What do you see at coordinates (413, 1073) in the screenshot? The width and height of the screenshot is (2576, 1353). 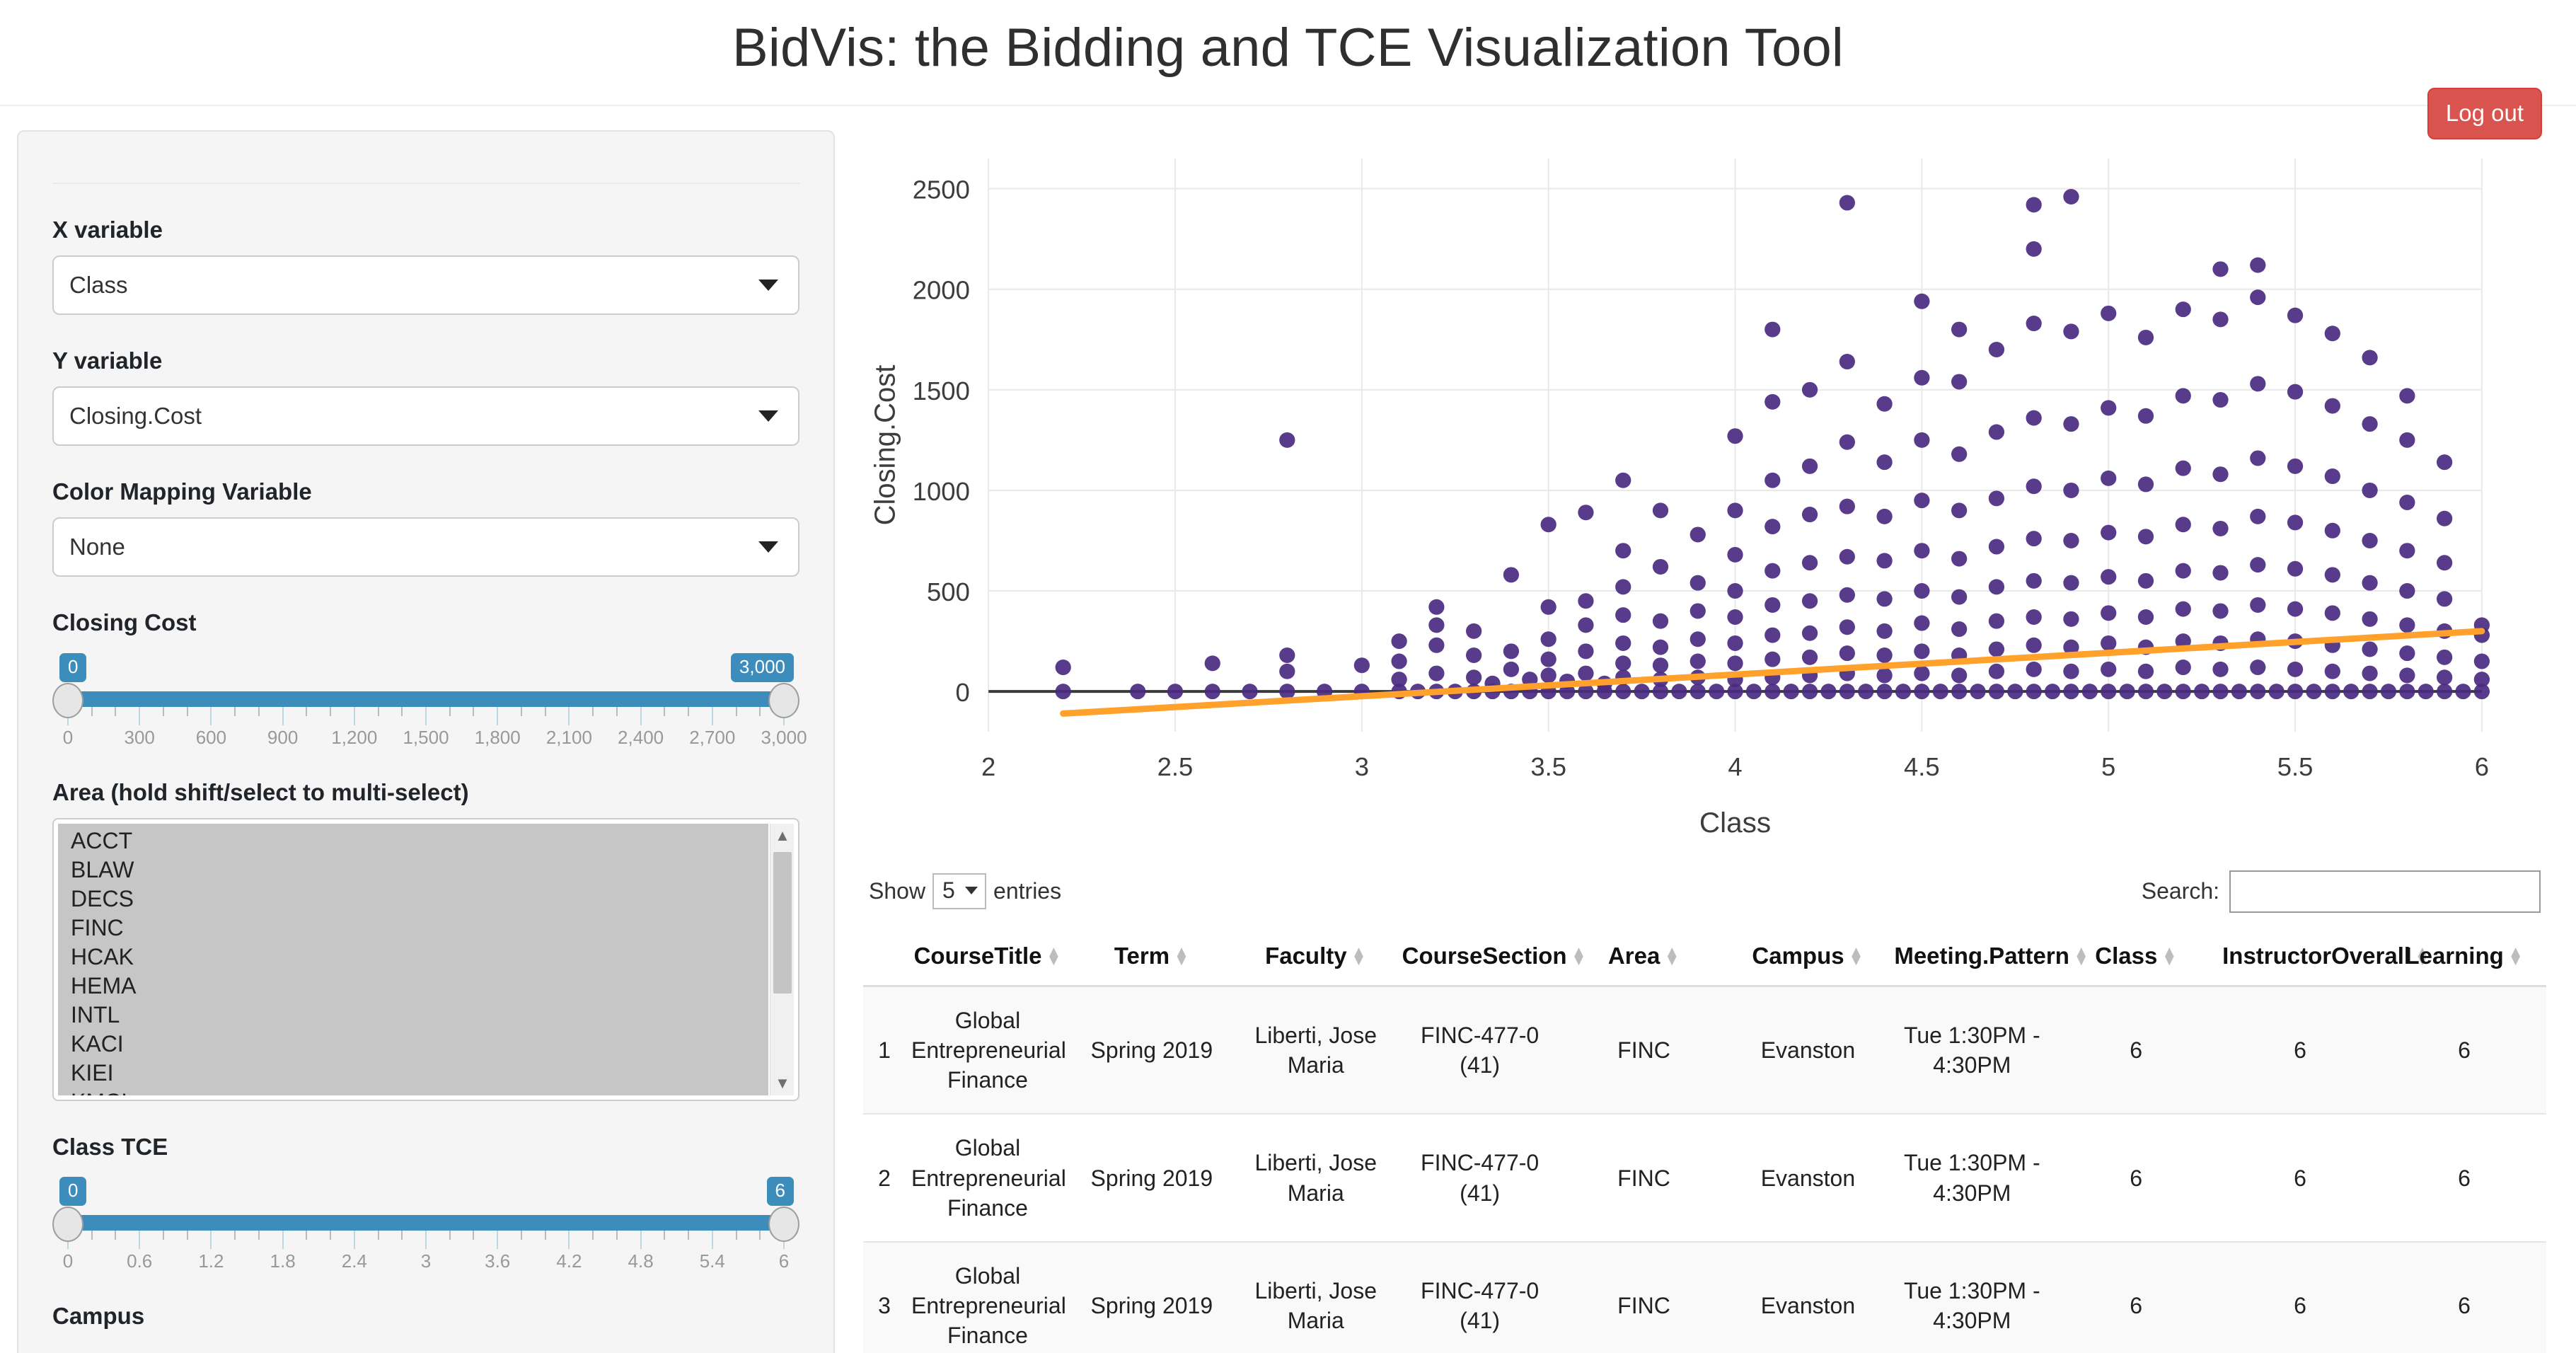 I see `area-option: KIEI` at bounding box center [413, 1073].